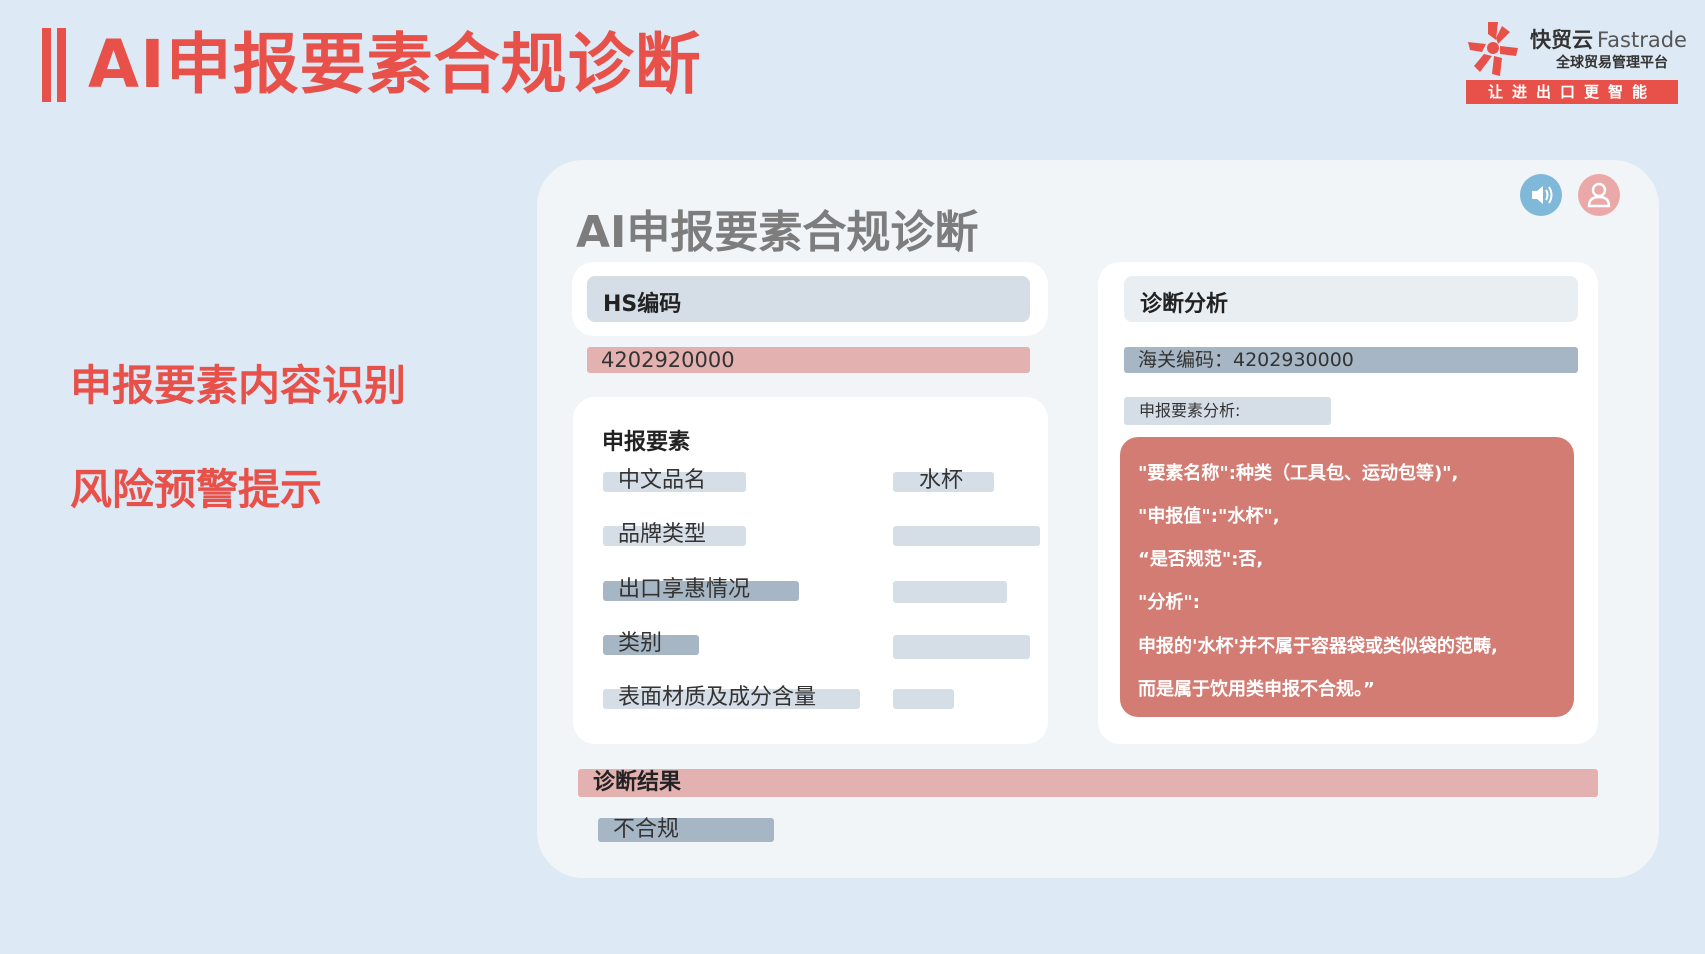  What do you see at coordinates (1612, 63) in the screenshot?
I see `logo-subtitle: 全球贸易管理平台` at bounding box center [1612, 63].